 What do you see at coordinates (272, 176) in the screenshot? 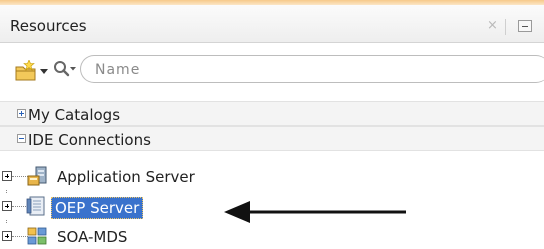
I see `tree-node-application-server: Application Server` at bounding box center [272, 176].